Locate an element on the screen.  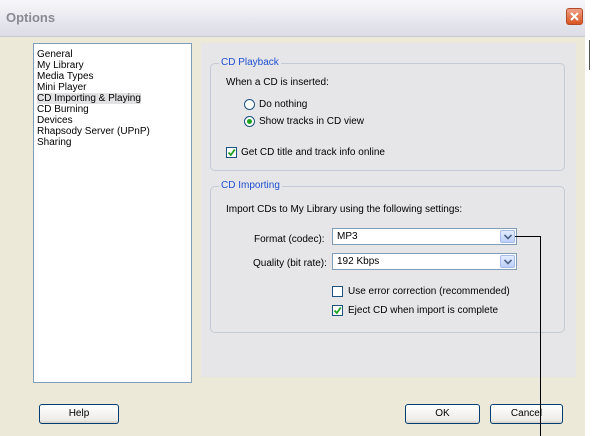
close-icon is located at coordinates (574, 16).